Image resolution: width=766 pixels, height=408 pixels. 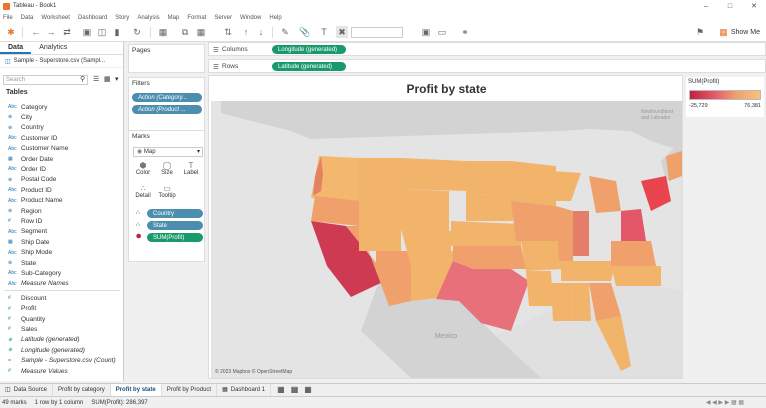 I want to click on search-input: Search, so click(x=45, y=80).